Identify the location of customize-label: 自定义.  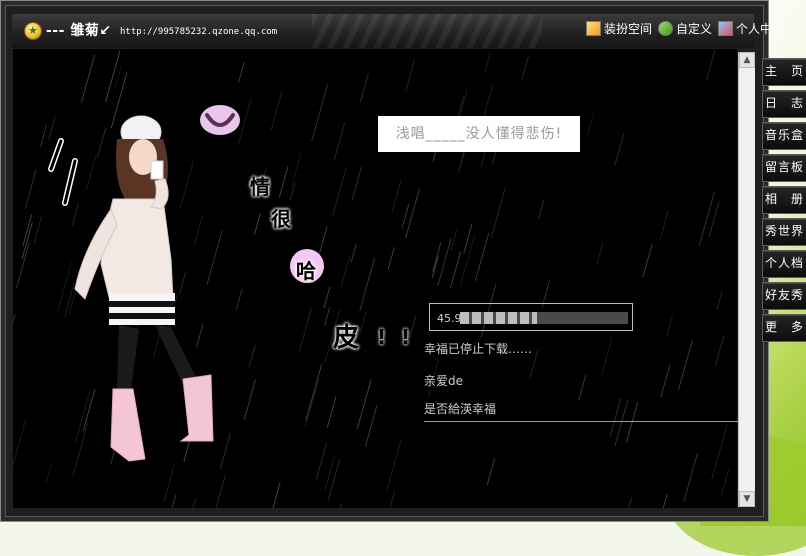
(693, 29).